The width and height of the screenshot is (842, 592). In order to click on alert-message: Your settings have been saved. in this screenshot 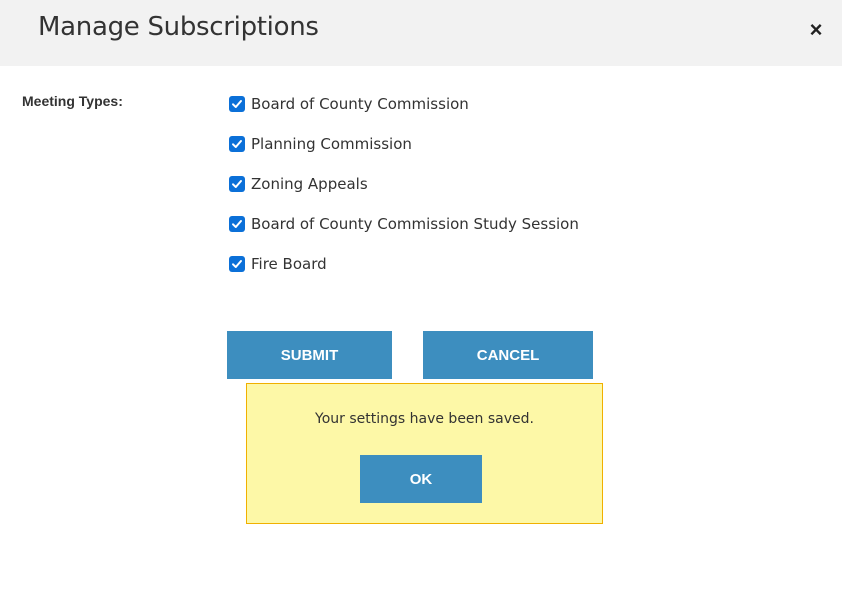, I will do `click(424, 419)`.